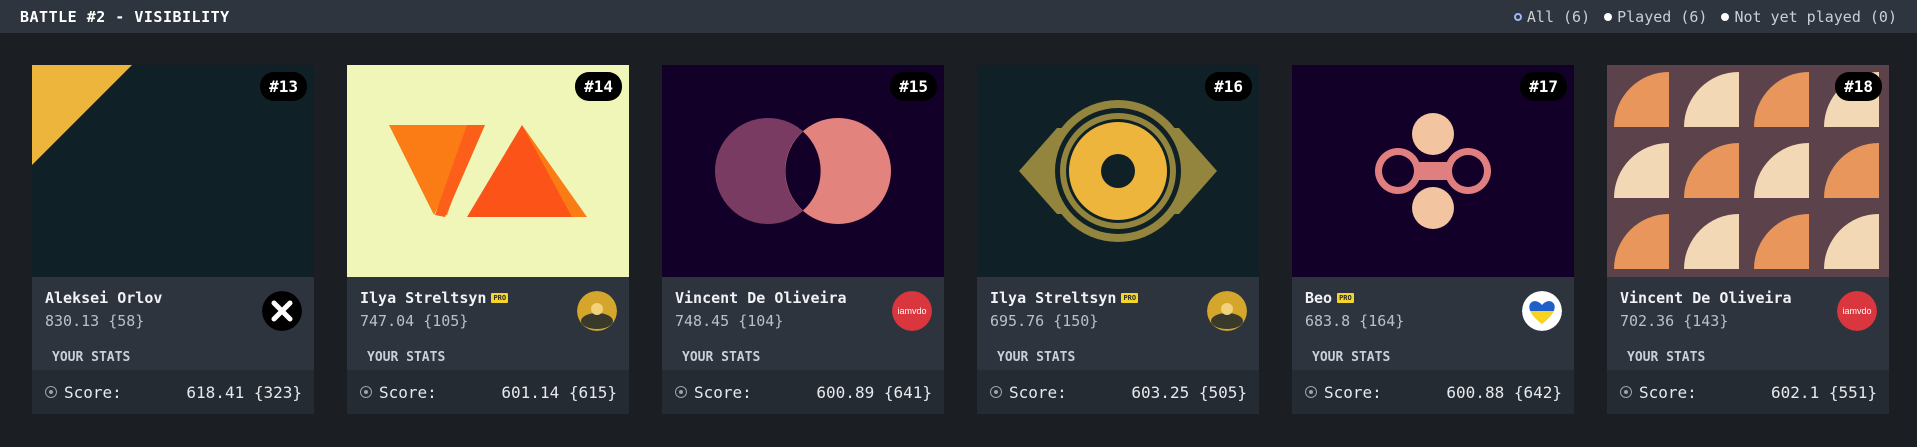  Describe the element at coordinates (598, 86) in the screenshot. I see `rank-badge: #14` at that location.